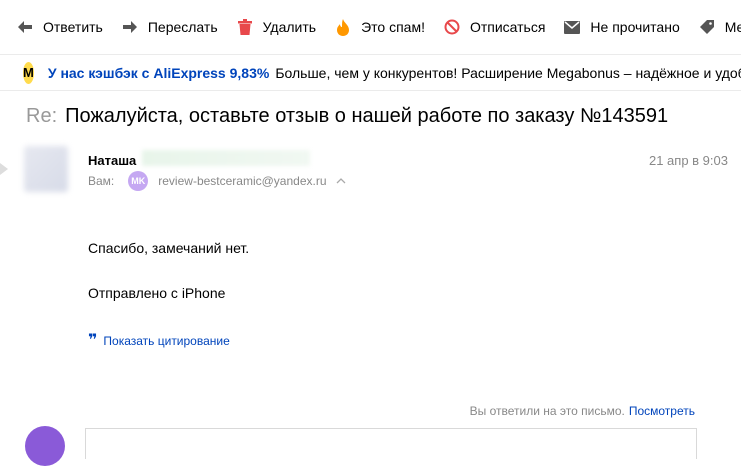 The image size is (741, 466). Describe the element at coordinates (242, 181) in the screenshot. I see `recipient-email: review-bestceramic@yandex.ru` at that location.